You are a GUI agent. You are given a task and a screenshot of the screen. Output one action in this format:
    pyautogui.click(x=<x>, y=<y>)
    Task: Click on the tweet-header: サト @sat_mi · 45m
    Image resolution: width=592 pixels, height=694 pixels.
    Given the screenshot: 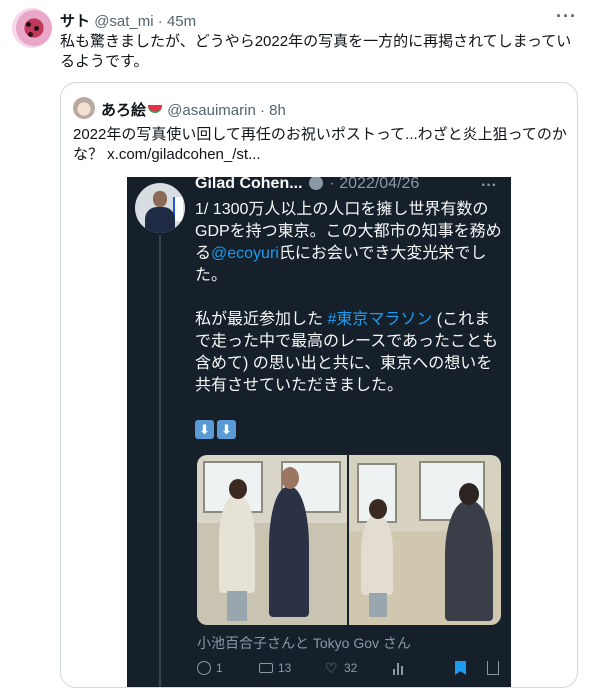 What is the action you would take?
    pyautogui.click(x=128, y=20)
    